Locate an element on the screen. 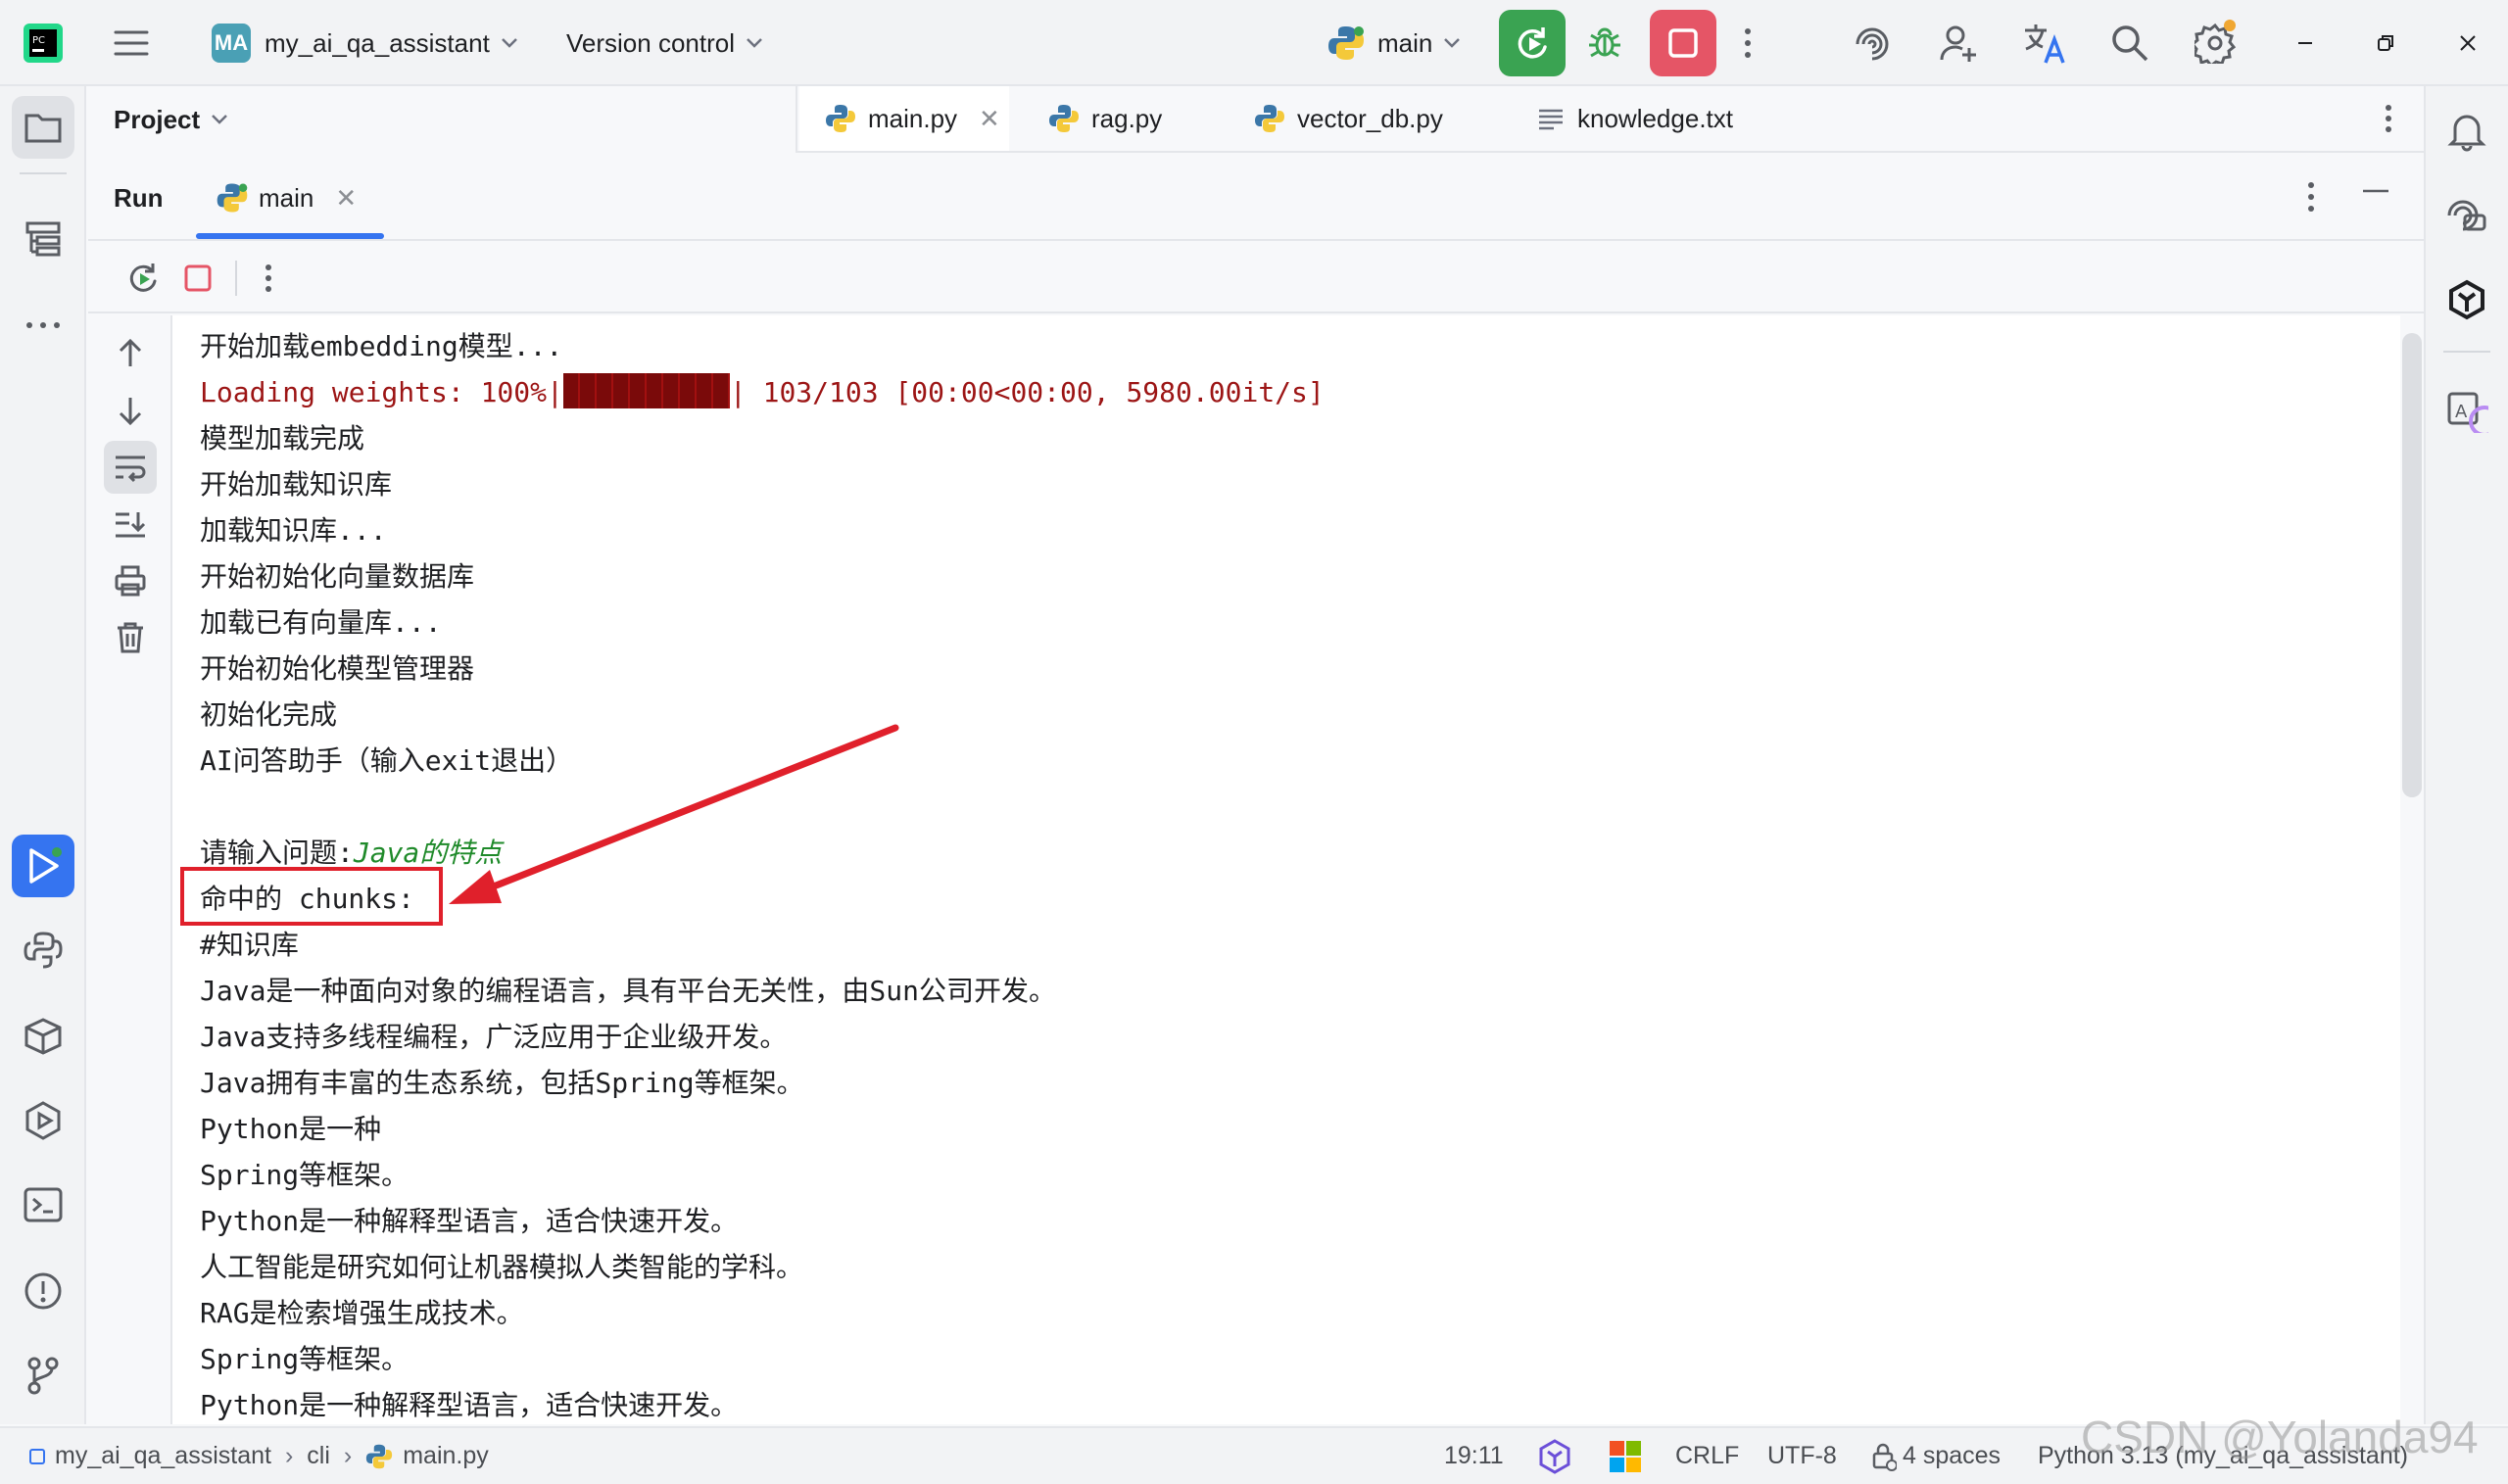 Image resolution: width=2508 pixels, height=1484 pixels. chevron-right-icon: › is located at coordinates (348, 1455).